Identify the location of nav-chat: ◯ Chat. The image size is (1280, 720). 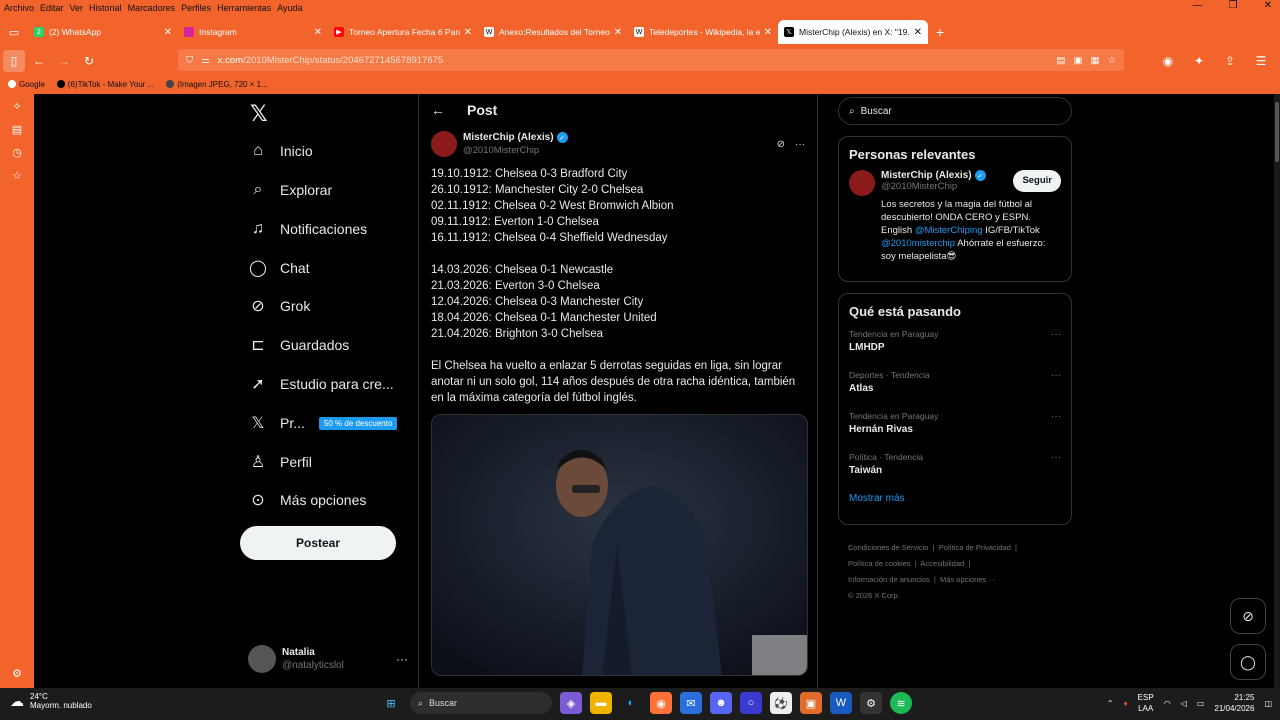
(279, 268).